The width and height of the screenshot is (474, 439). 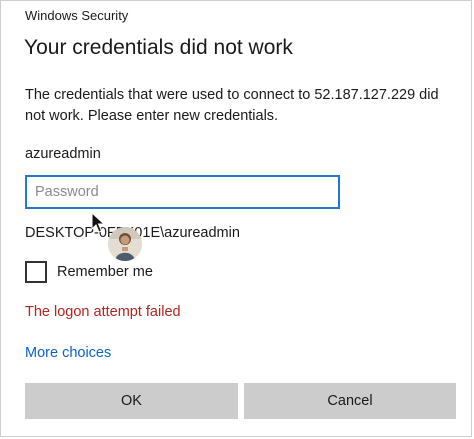 What do you see at coordinates (68, 353) in the screenshot?
I see `more-choices-link: More choices` at bounding box center [68, 353].